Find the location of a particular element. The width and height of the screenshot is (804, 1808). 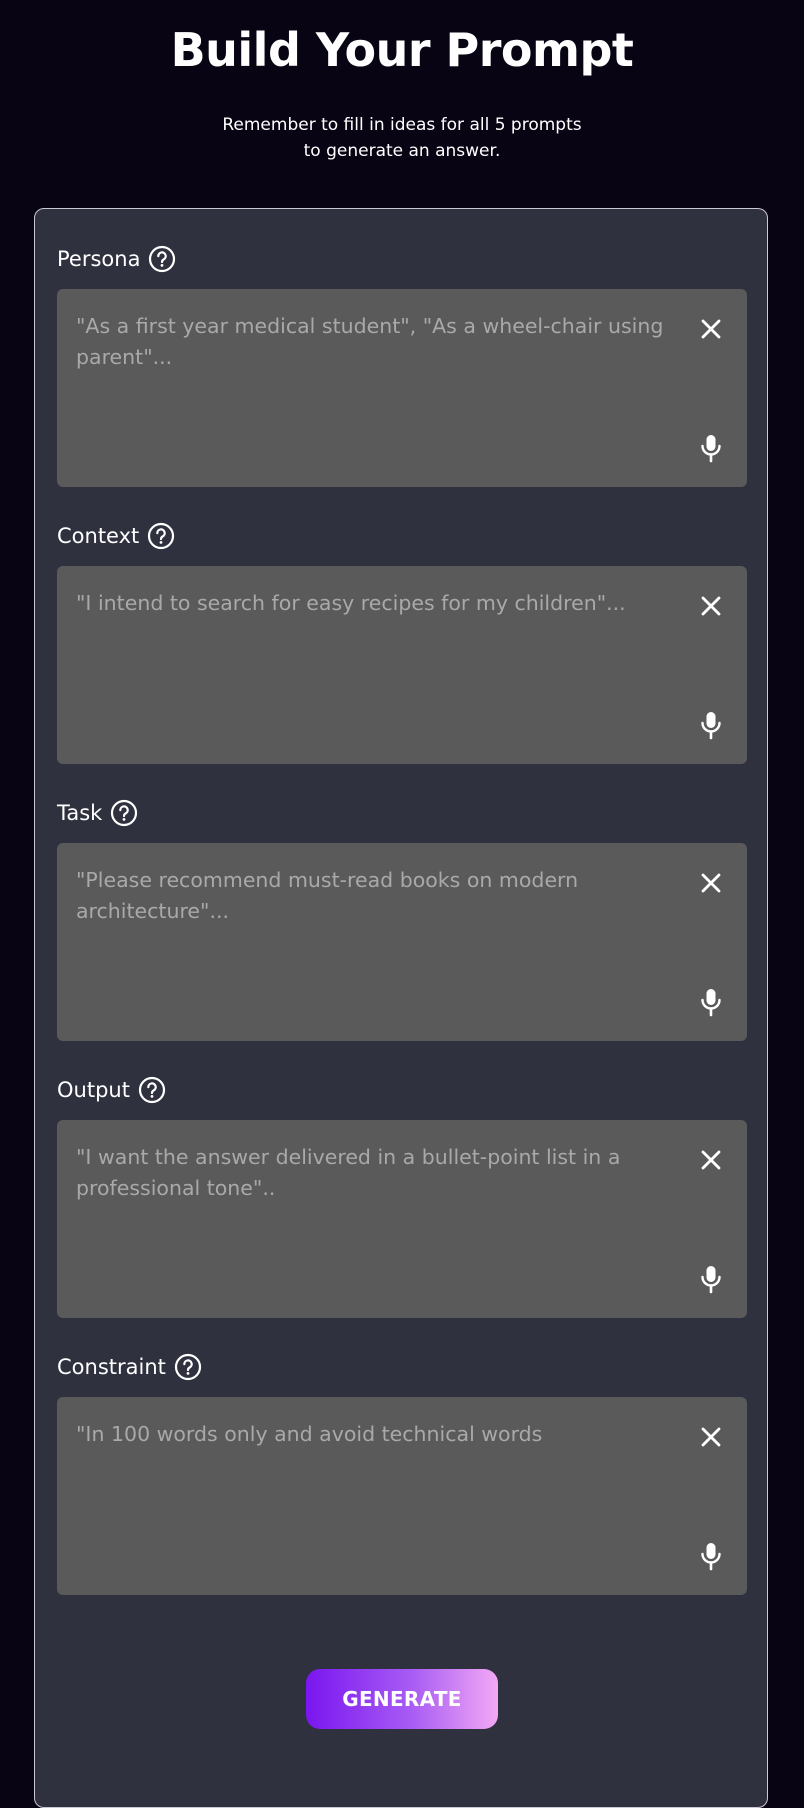

field-output: Output is located at coordinates (402, 1196).